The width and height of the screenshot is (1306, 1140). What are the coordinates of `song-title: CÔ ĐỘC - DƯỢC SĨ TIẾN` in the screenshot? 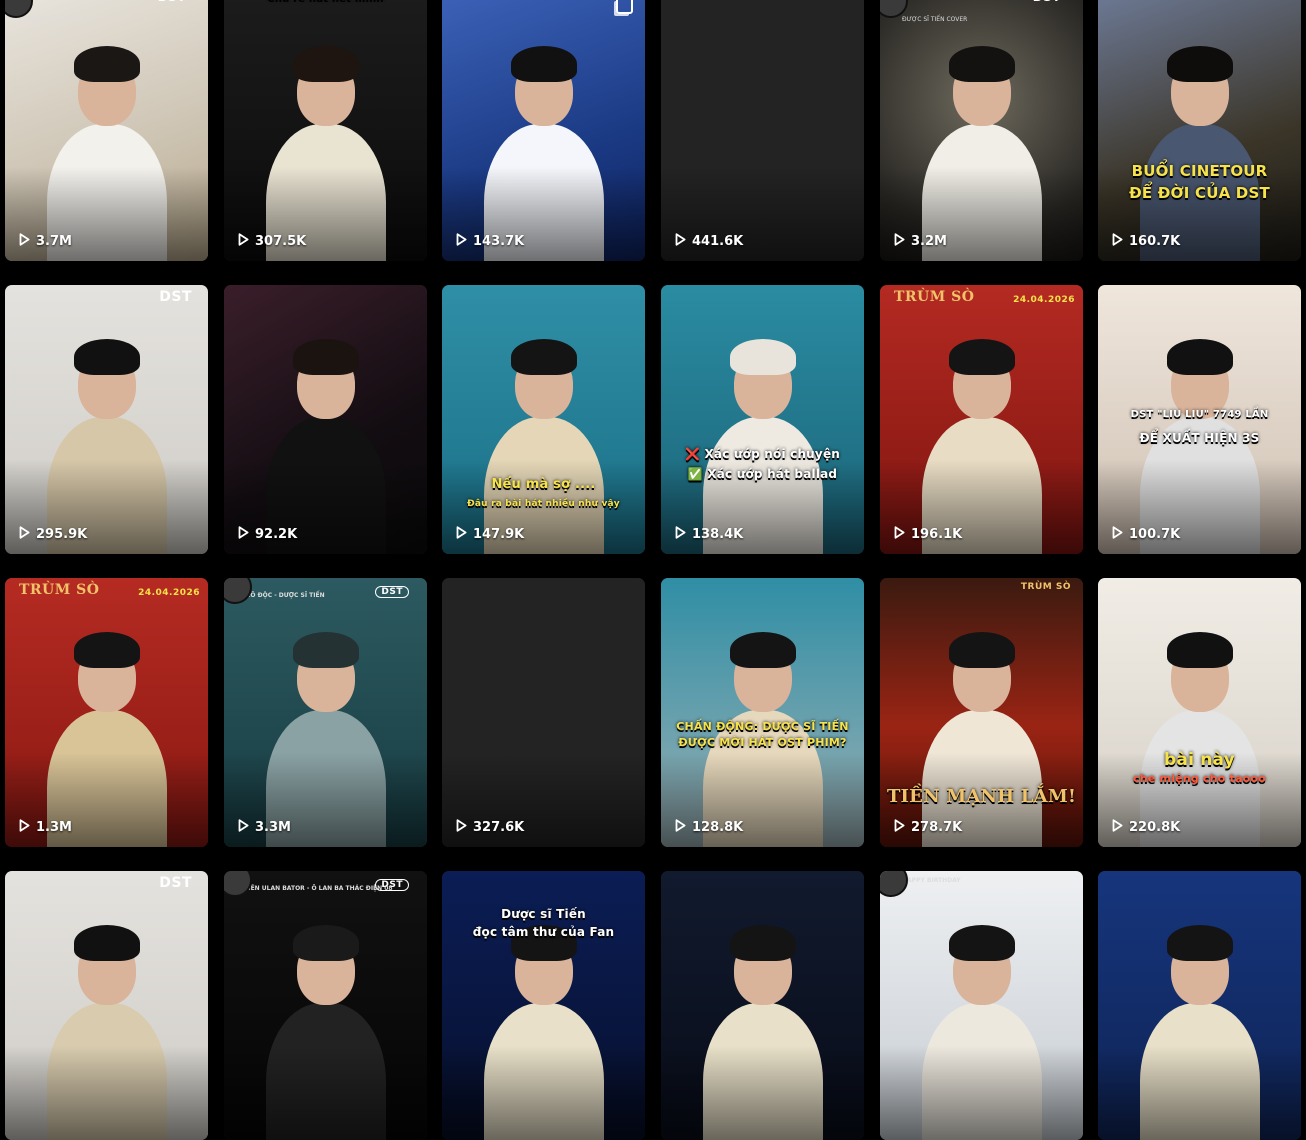 It's located at (285, 595).